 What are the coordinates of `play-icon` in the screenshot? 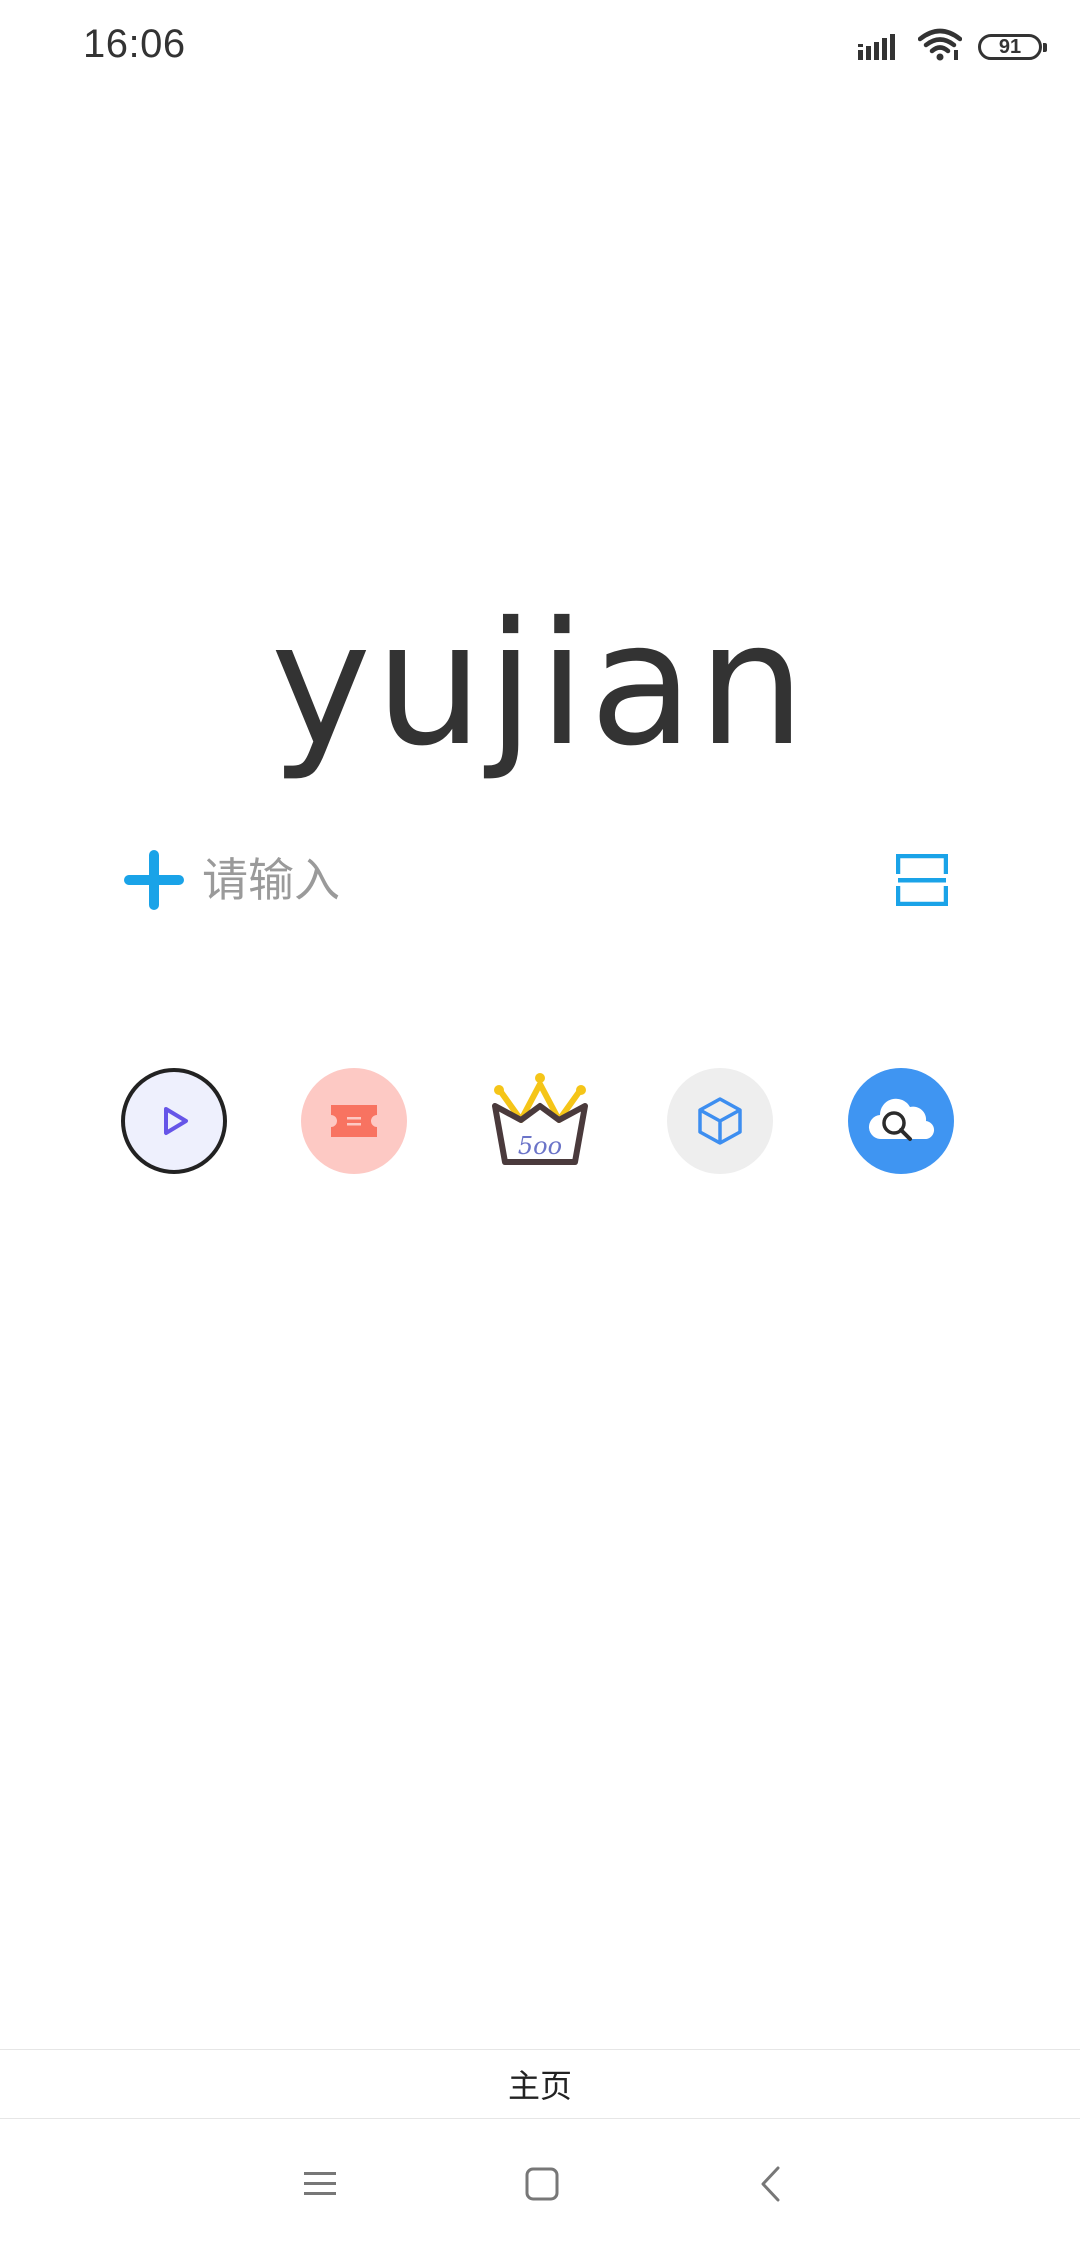 It's located at (176, 1121).